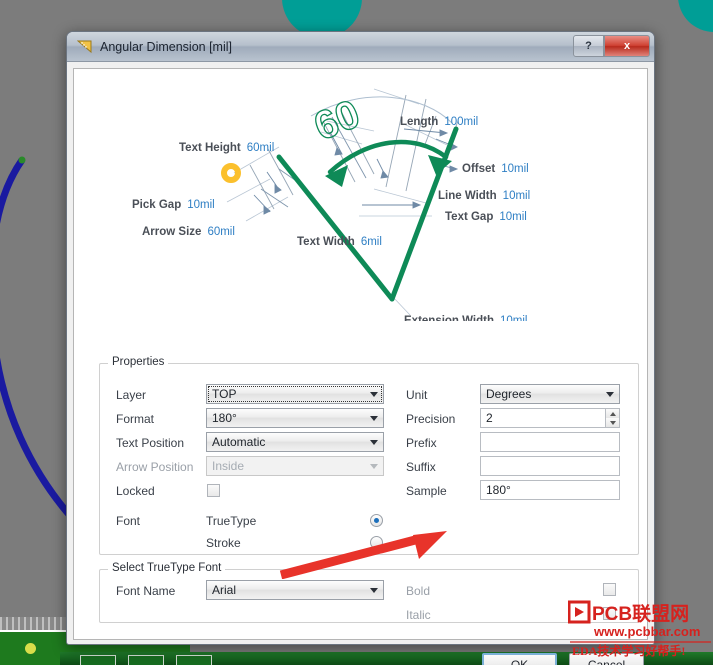 The image size is (713, 665). Describe the element at coordinates (150, 443) in the screenshot. I see `text-position-label: Text Position` at that location.